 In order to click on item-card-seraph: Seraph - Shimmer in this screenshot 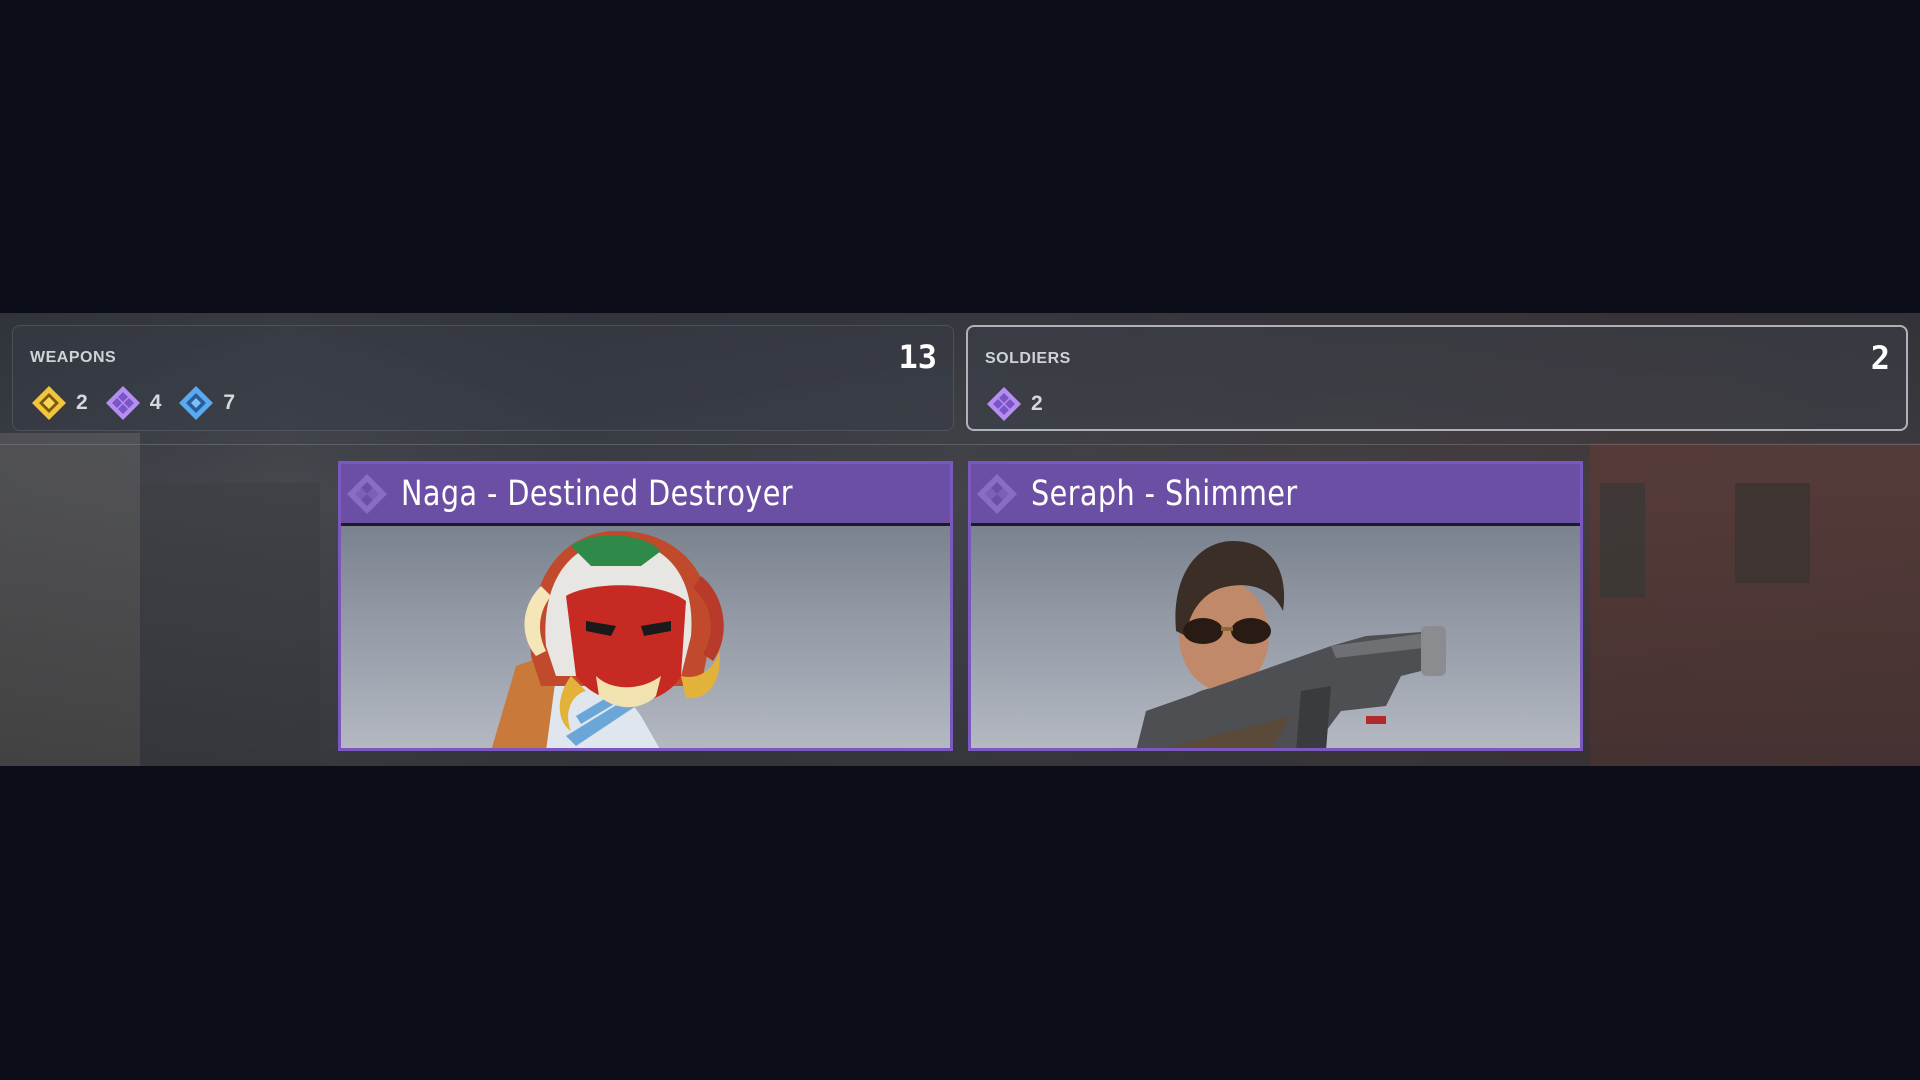, I will do `click(1275, 606)`.